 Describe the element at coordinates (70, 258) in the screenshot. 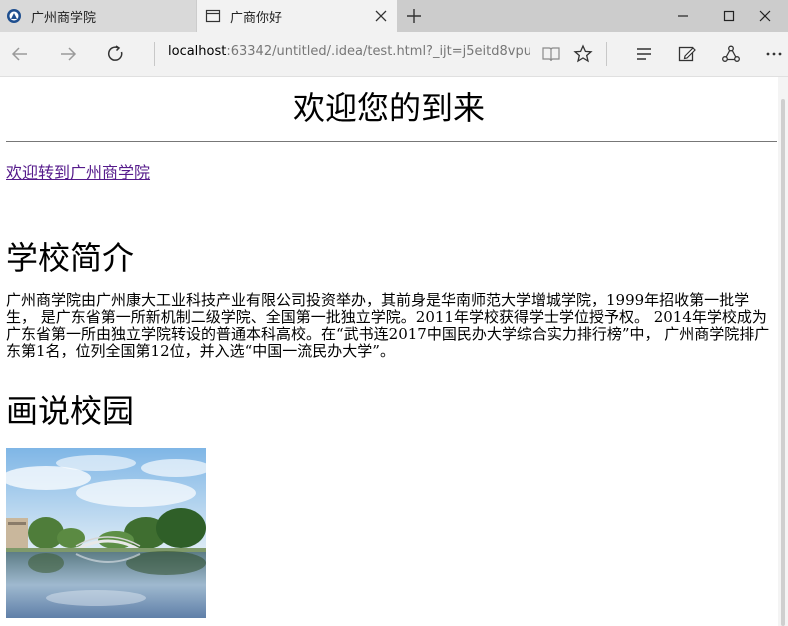

I see `intro-heading: 学校简介` at that location.